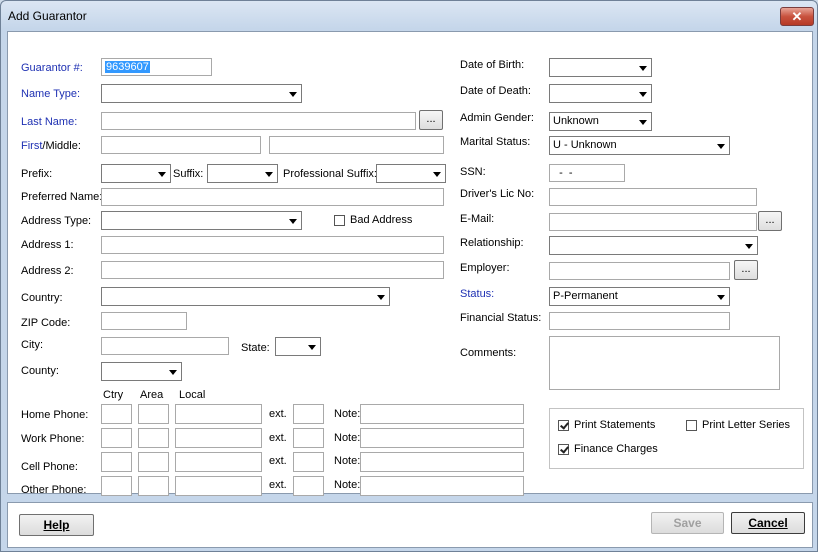 This screenshot has width=818, height=552. I want to click on button-bar: Help Save Cancel, so click(410, 525).